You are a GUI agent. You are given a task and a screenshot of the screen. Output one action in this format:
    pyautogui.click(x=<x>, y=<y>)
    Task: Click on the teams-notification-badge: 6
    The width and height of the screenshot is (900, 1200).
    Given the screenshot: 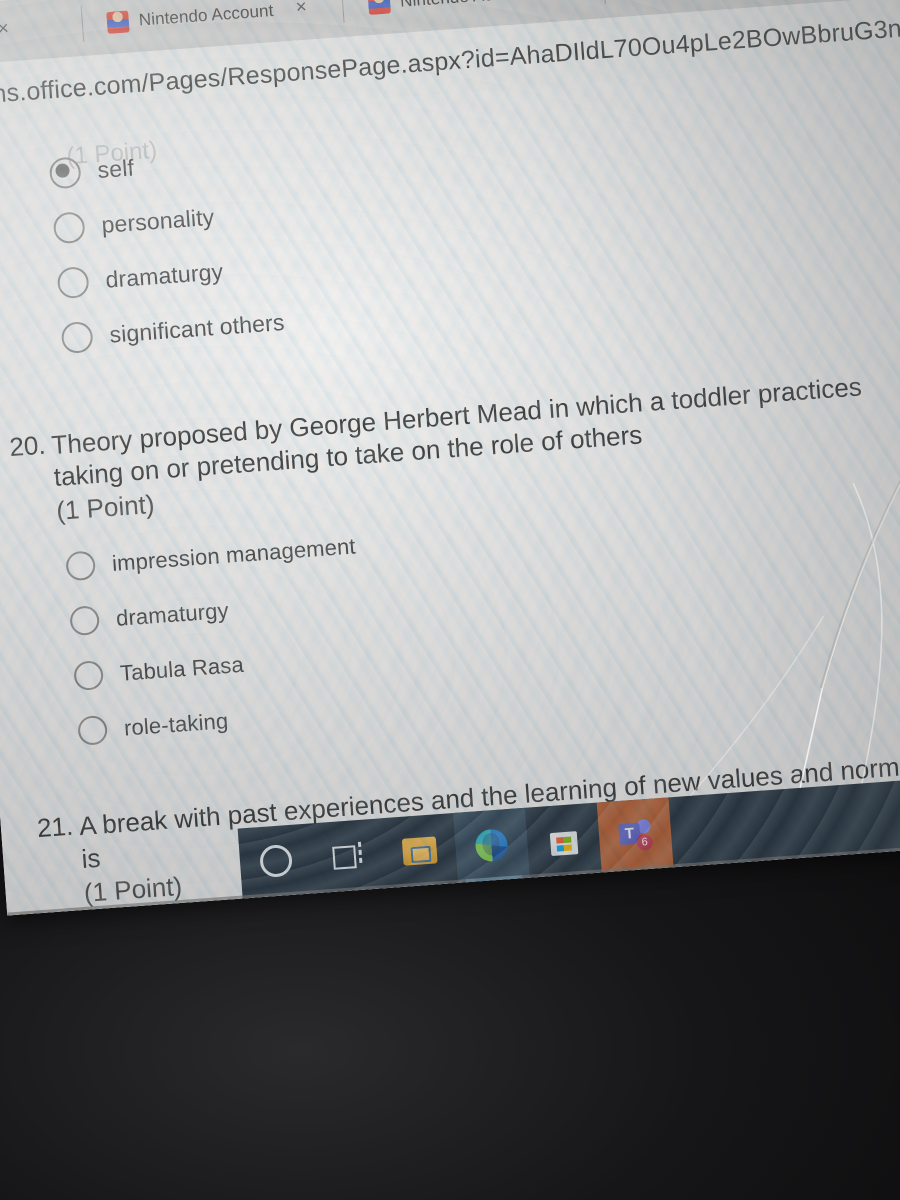 What is the action you would take?
    pyautogui.click(x=645, y=842)
    